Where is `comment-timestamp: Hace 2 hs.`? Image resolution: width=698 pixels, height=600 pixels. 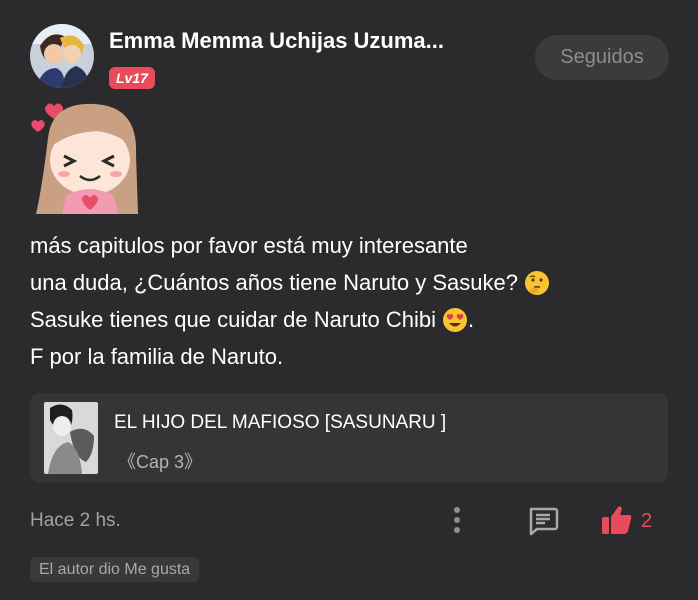 comment-timestamp: Hace 2 hs. is located at coordinates (75, 520).